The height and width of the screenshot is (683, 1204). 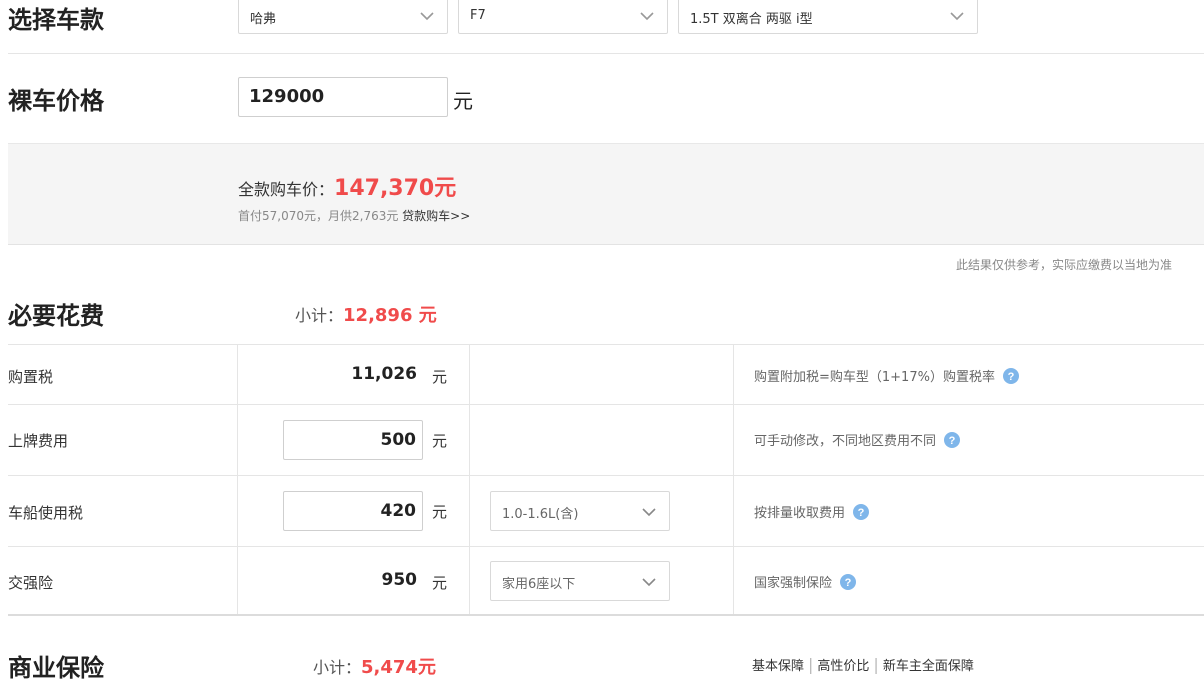 What do you see at coordinates (463, 101) in the screenshot?
I see `bare-price-unit: 元` at bounding box center [463, 101].